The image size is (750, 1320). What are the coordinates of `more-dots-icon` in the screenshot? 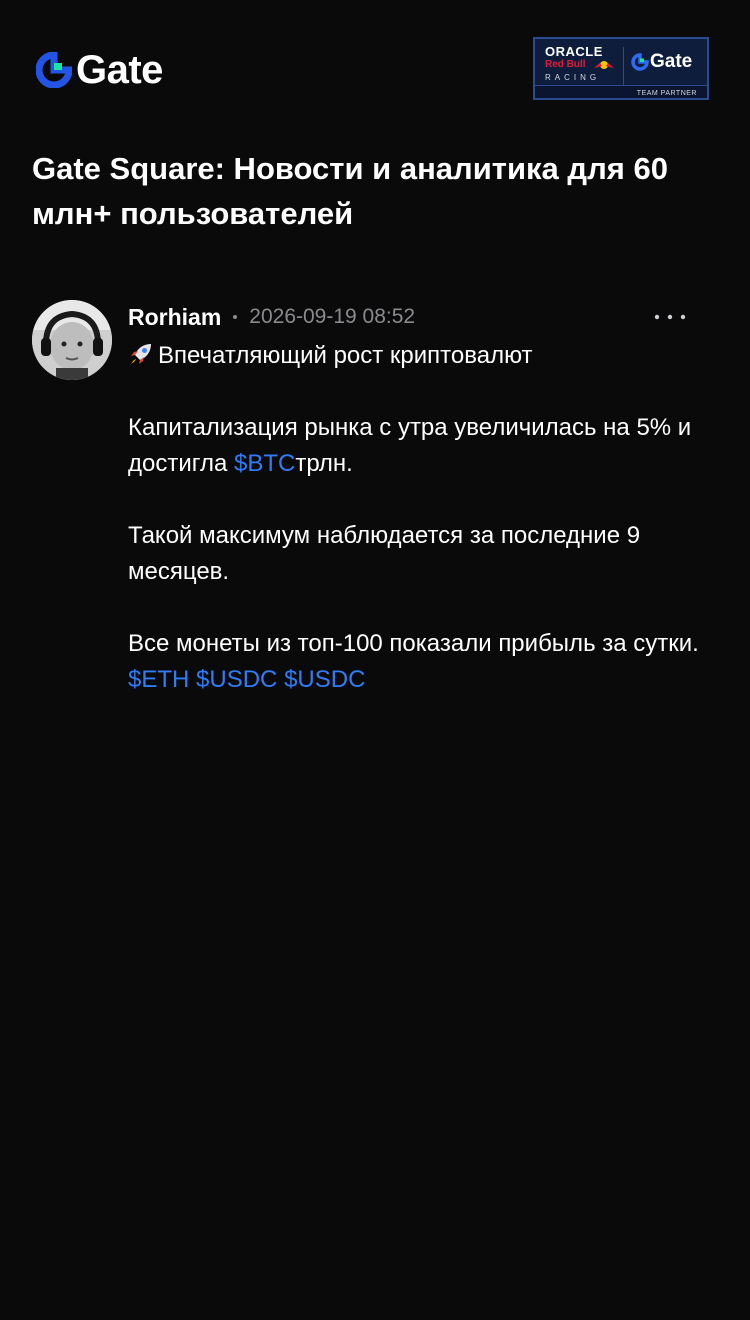 It's located at (670, 317).